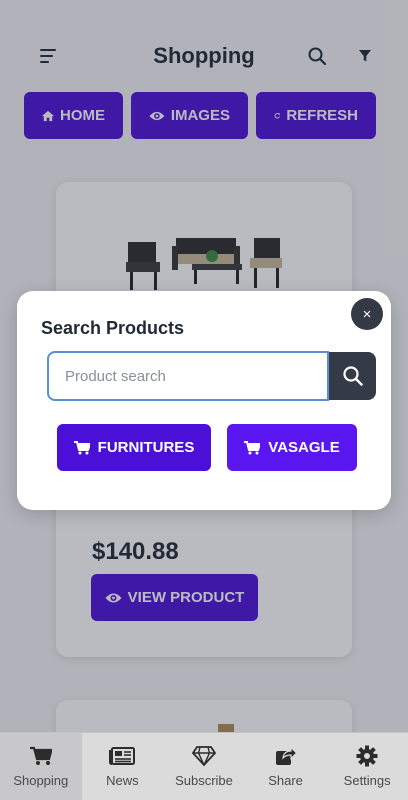 The height and width of the screenshot is (800, 408). I want to click on bottom-nav-label: Shopping, so click(41, 780).